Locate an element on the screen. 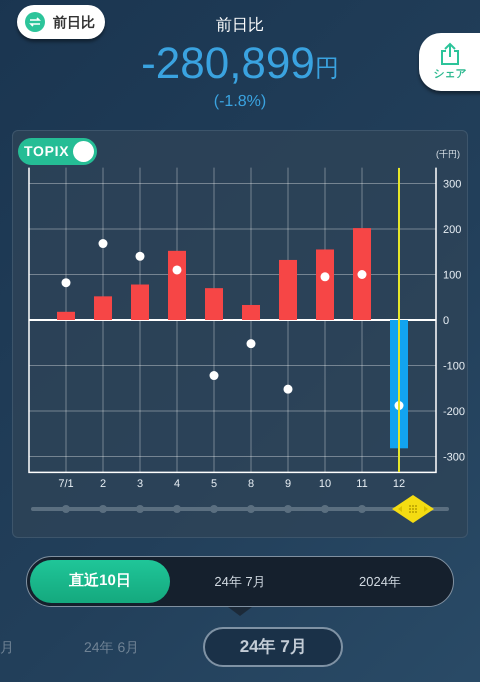  y-tick-label: 300 is located at coordinates (452, 184).